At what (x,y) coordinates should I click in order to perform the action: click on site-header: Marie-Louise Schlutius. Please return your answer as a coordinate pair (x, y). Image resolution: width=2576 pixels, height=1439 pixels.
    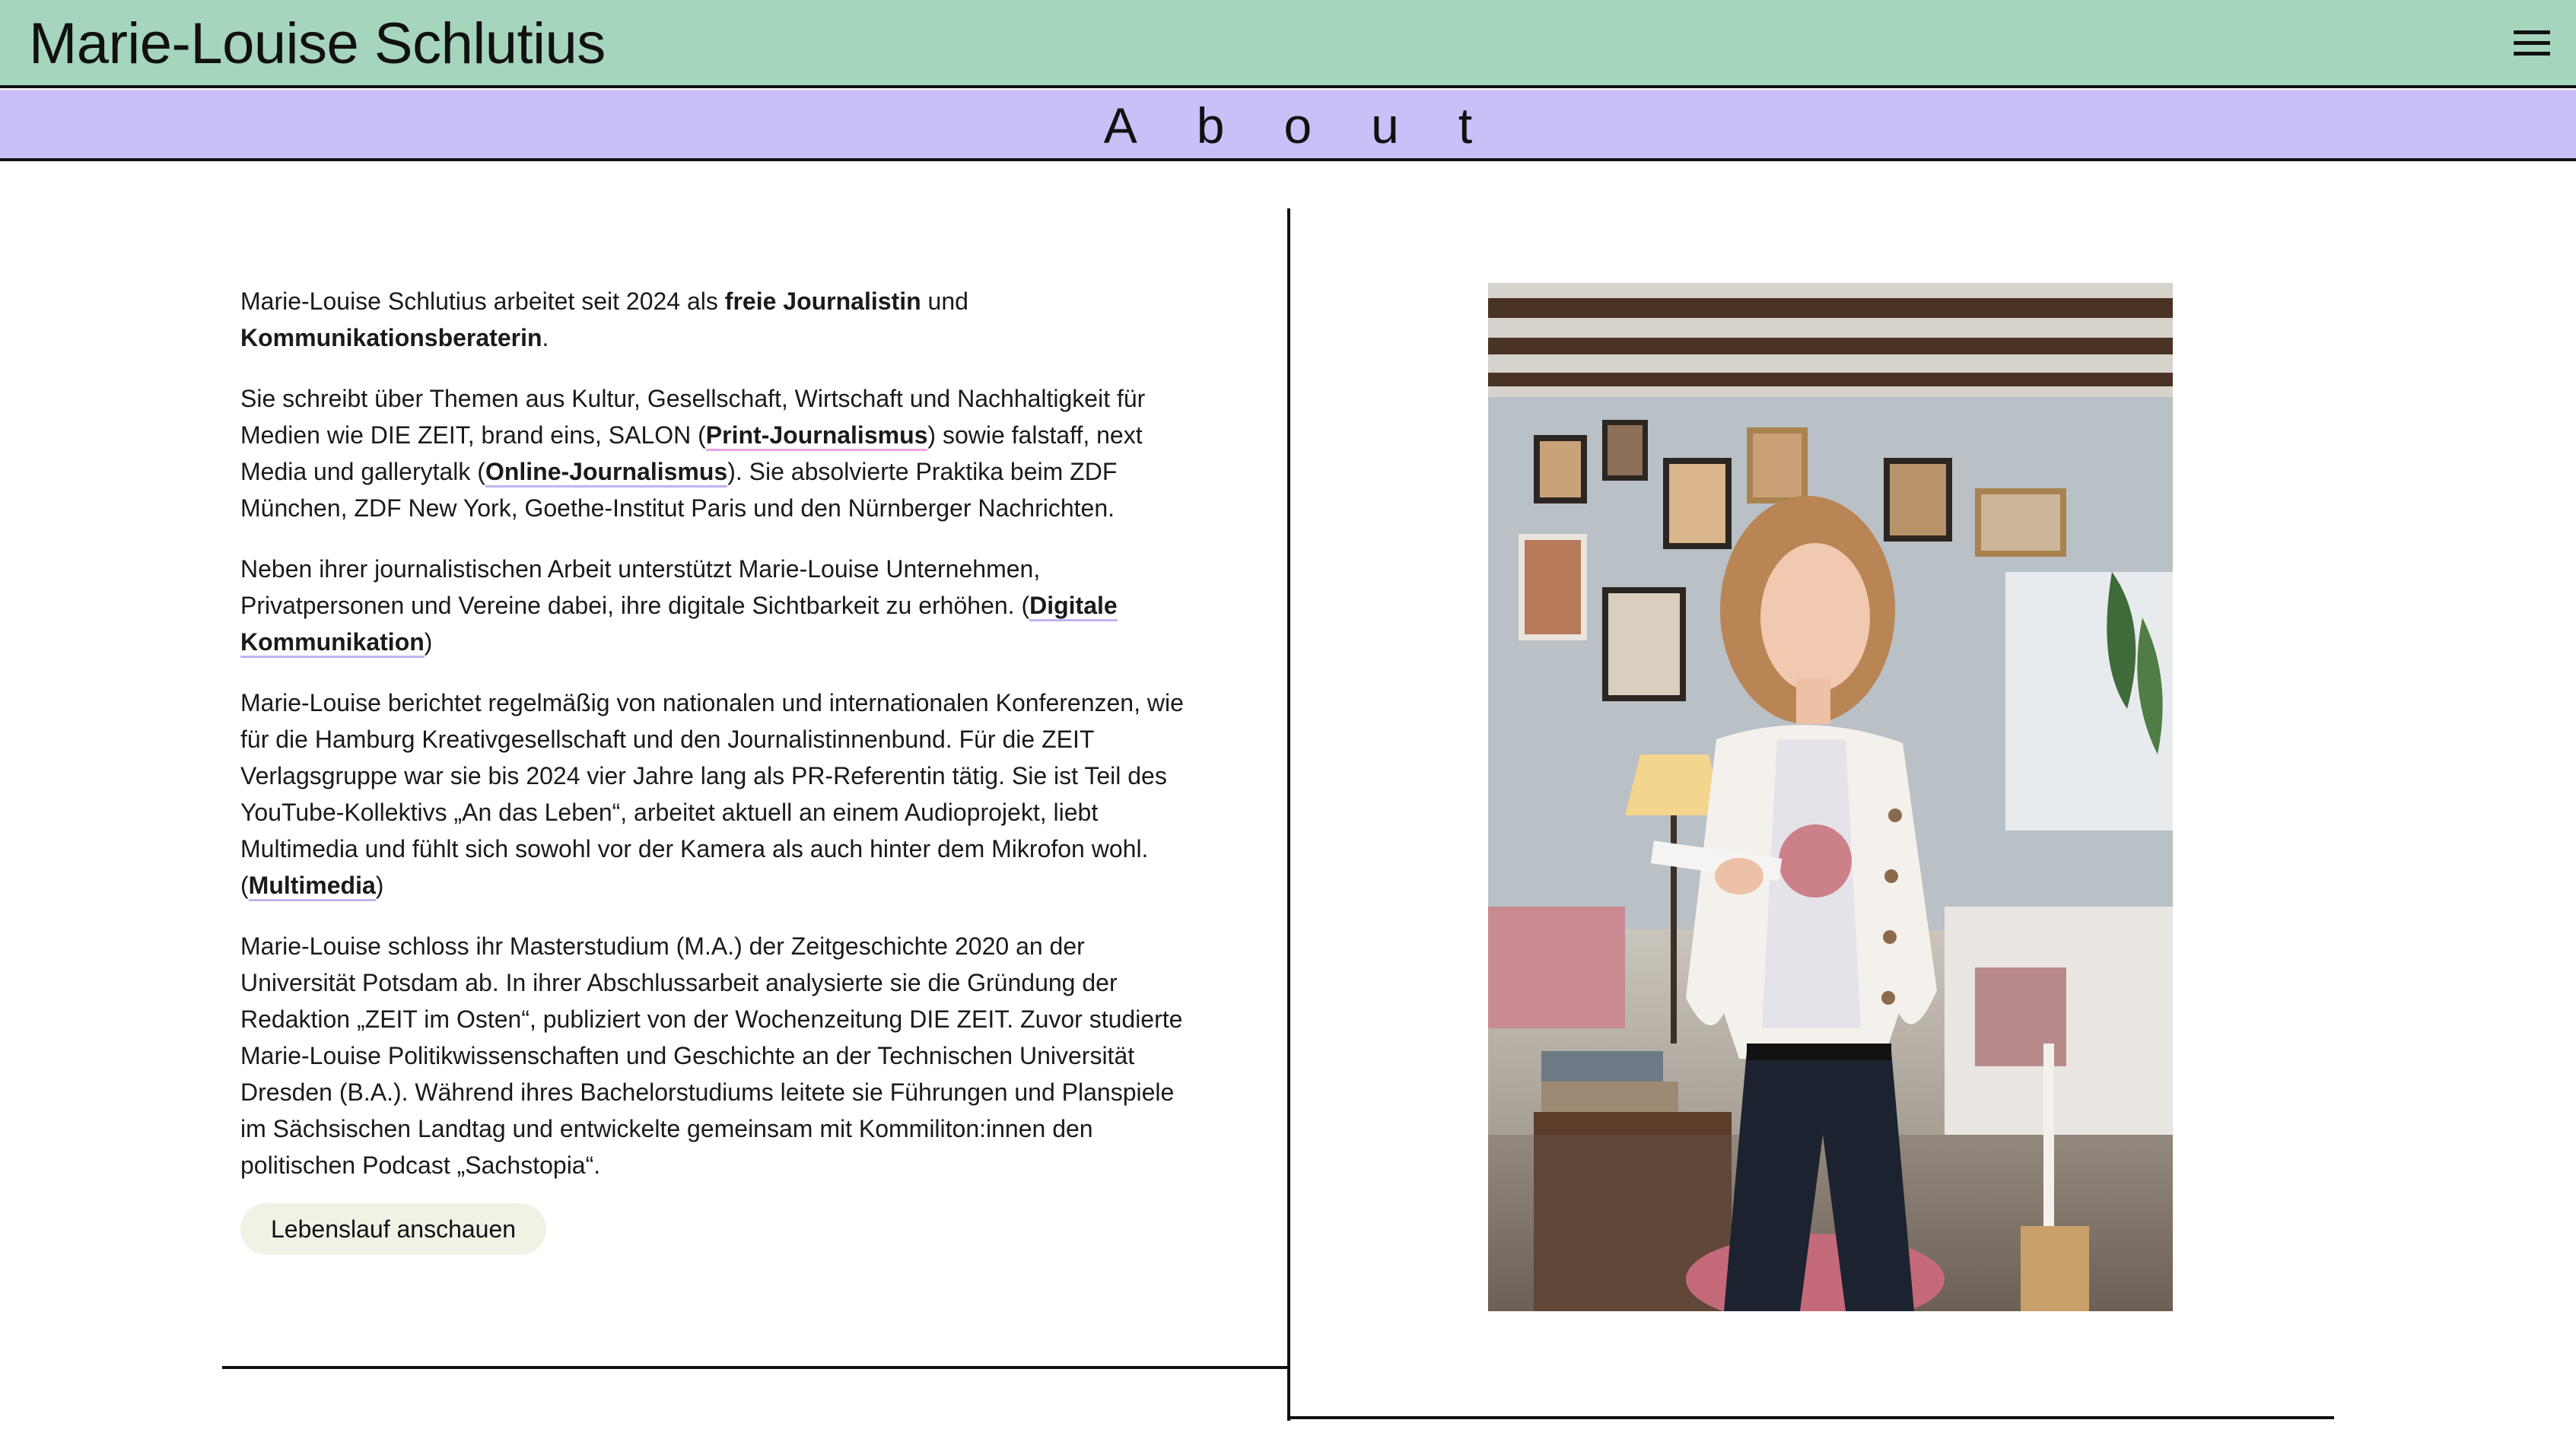
    Looking at the image, I should click on (1288, 44).